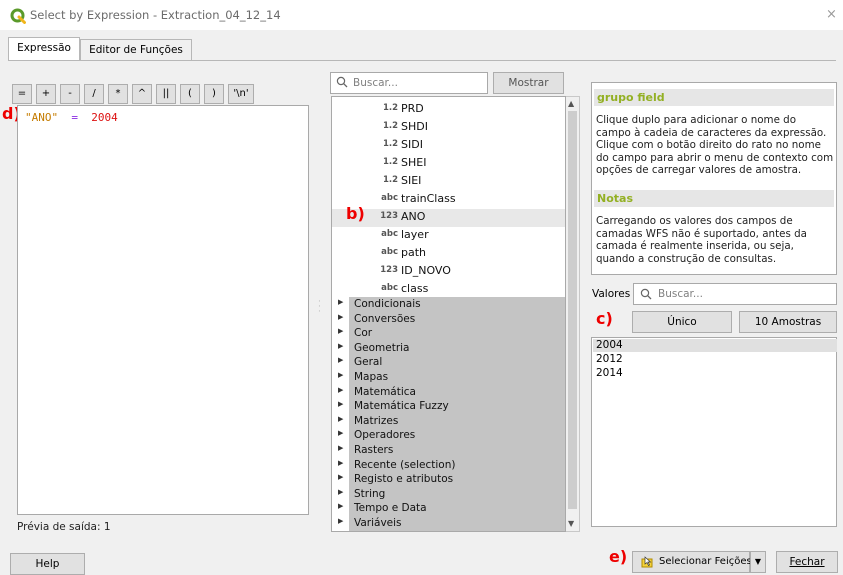  What do you see at coordinates (831, 14) in the screenshot?
I see `close-window-button: ×` at bounding box center [831, 14].